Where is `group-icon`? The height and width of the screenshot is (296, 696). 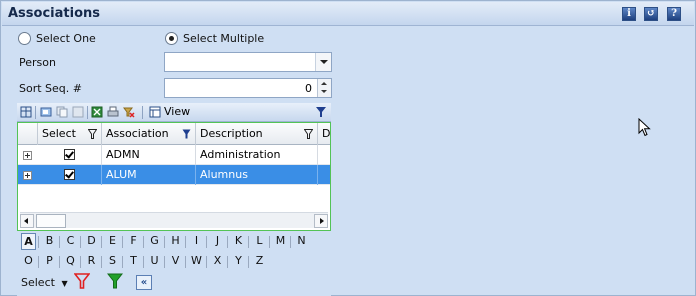 group-icon is located at coordinates (46, 112).